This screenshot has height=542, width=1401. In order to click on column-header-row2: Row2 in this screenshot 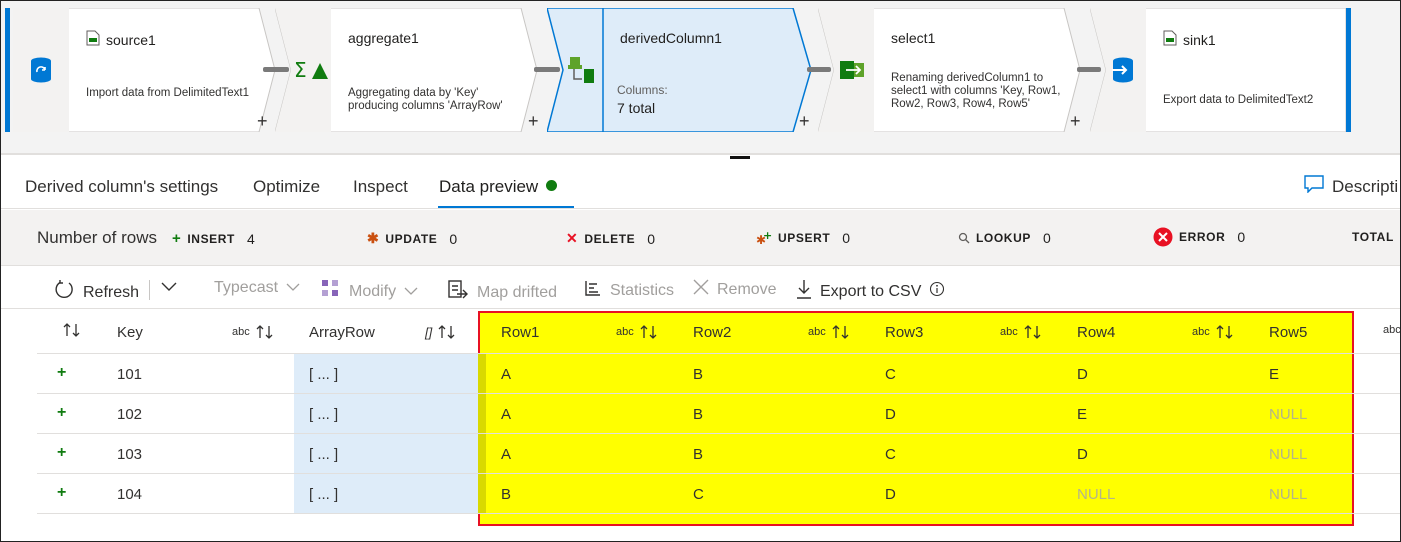, I will do `click(712, 332)`.